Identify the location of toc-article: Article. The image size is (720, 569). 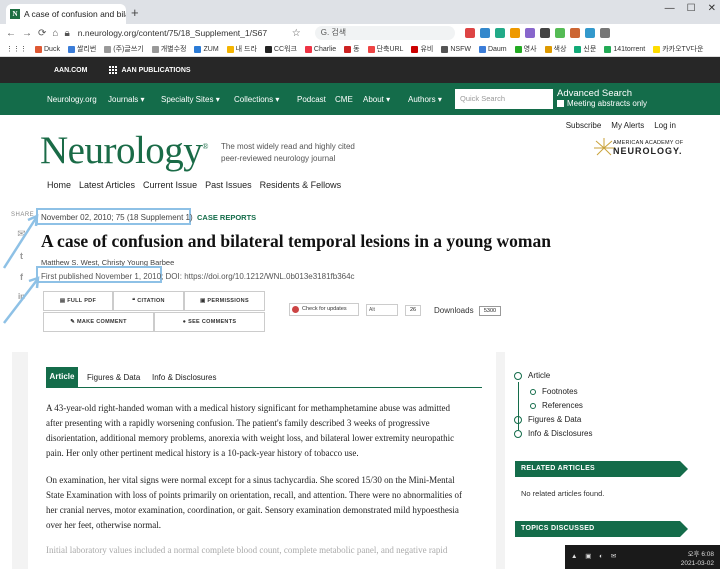
(532, 375).